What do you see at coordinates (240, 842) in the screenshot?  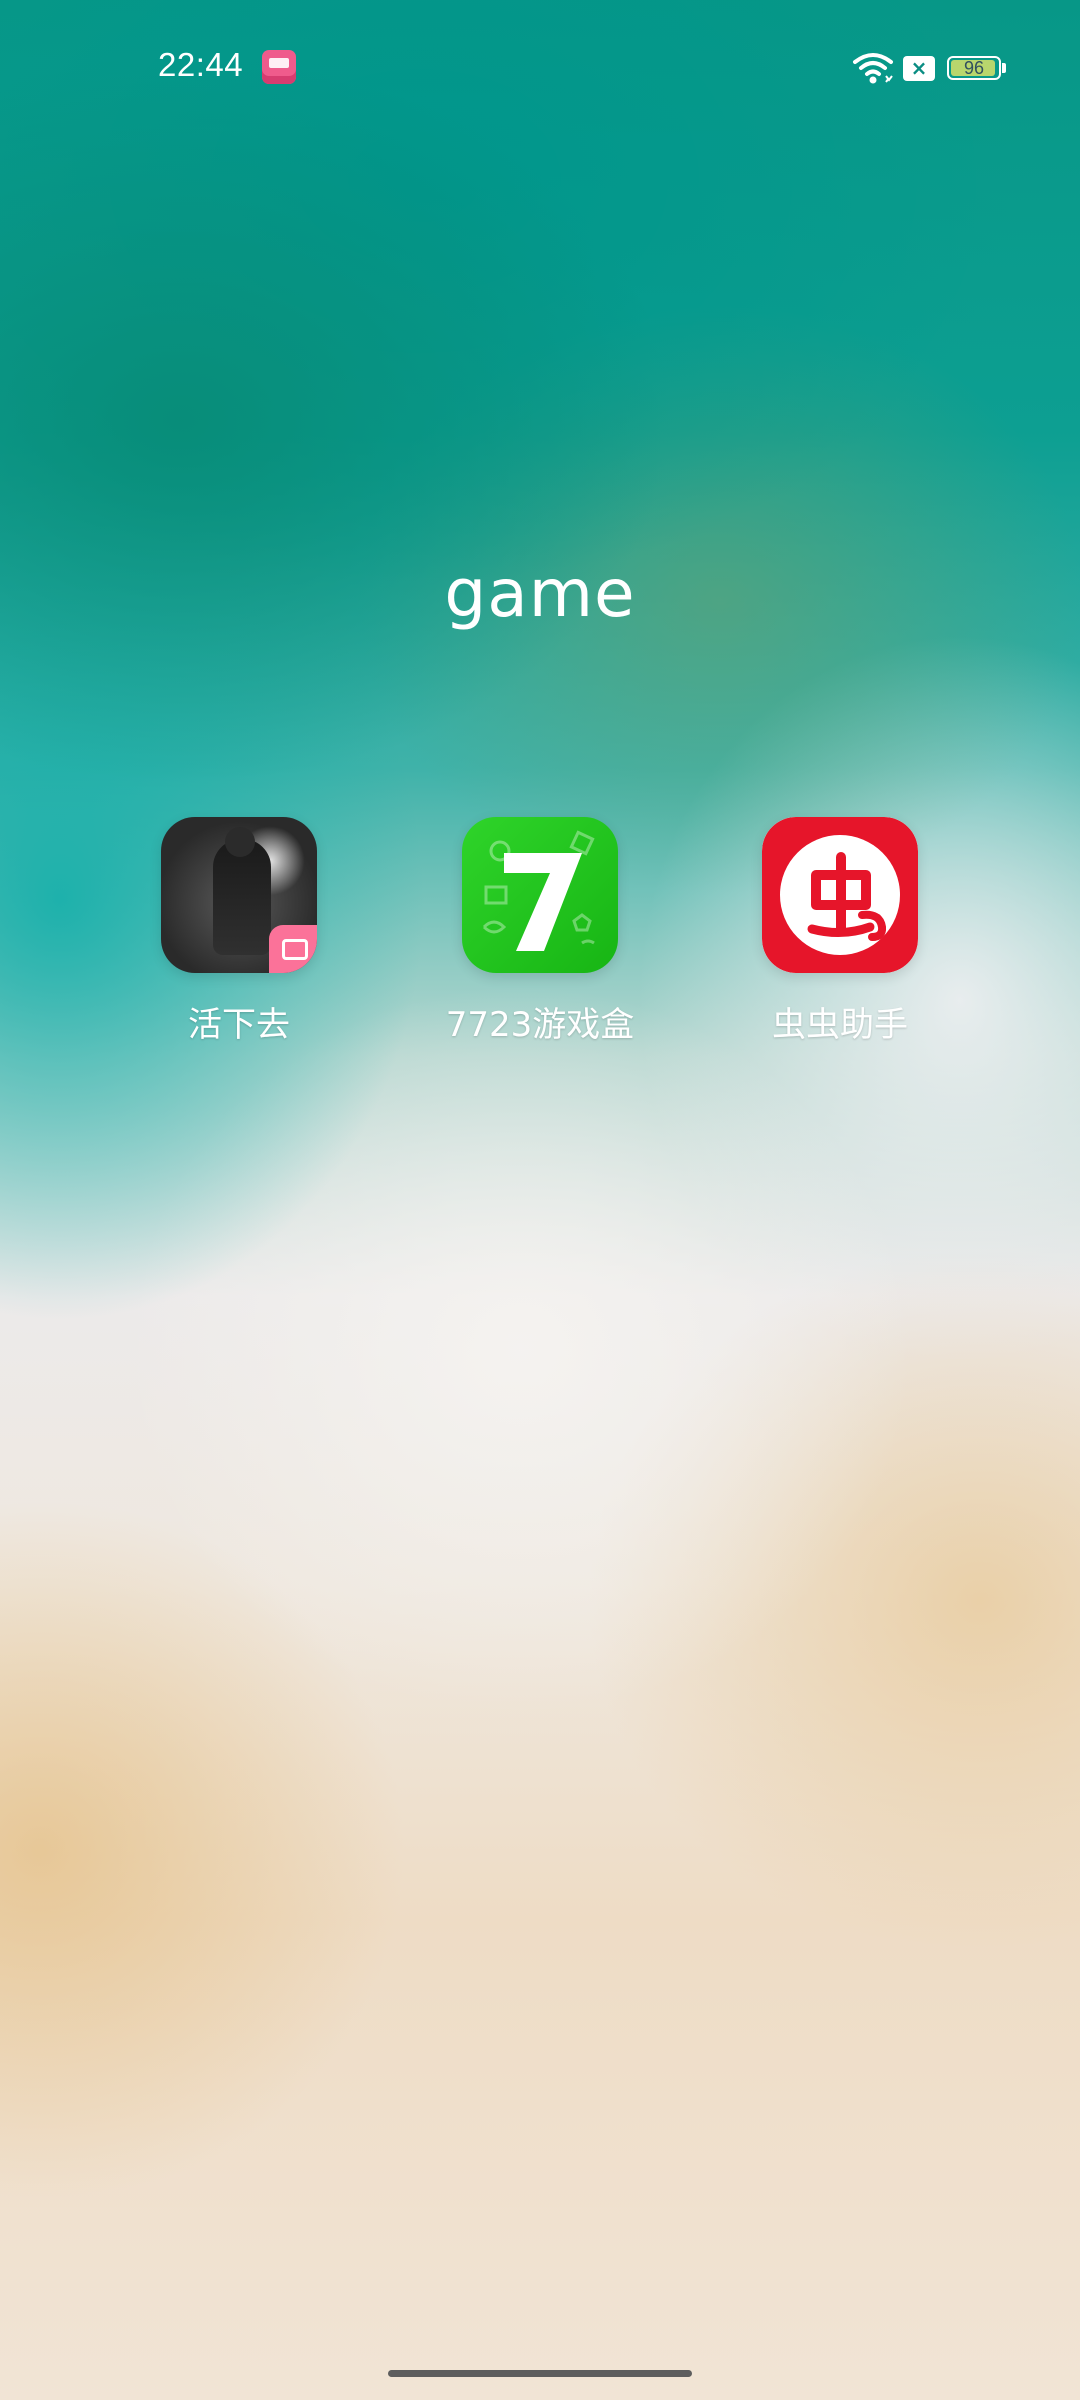 I see `game-character-head` at bounding box center [240, 842].